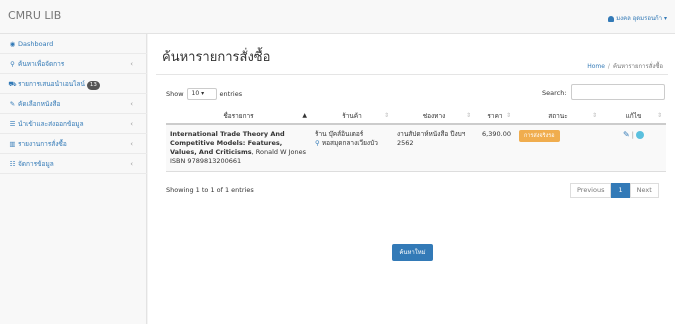 Image resolution: width=675 pixels, height=324 pixels. I want to click on info-icon, so click(640, 134).